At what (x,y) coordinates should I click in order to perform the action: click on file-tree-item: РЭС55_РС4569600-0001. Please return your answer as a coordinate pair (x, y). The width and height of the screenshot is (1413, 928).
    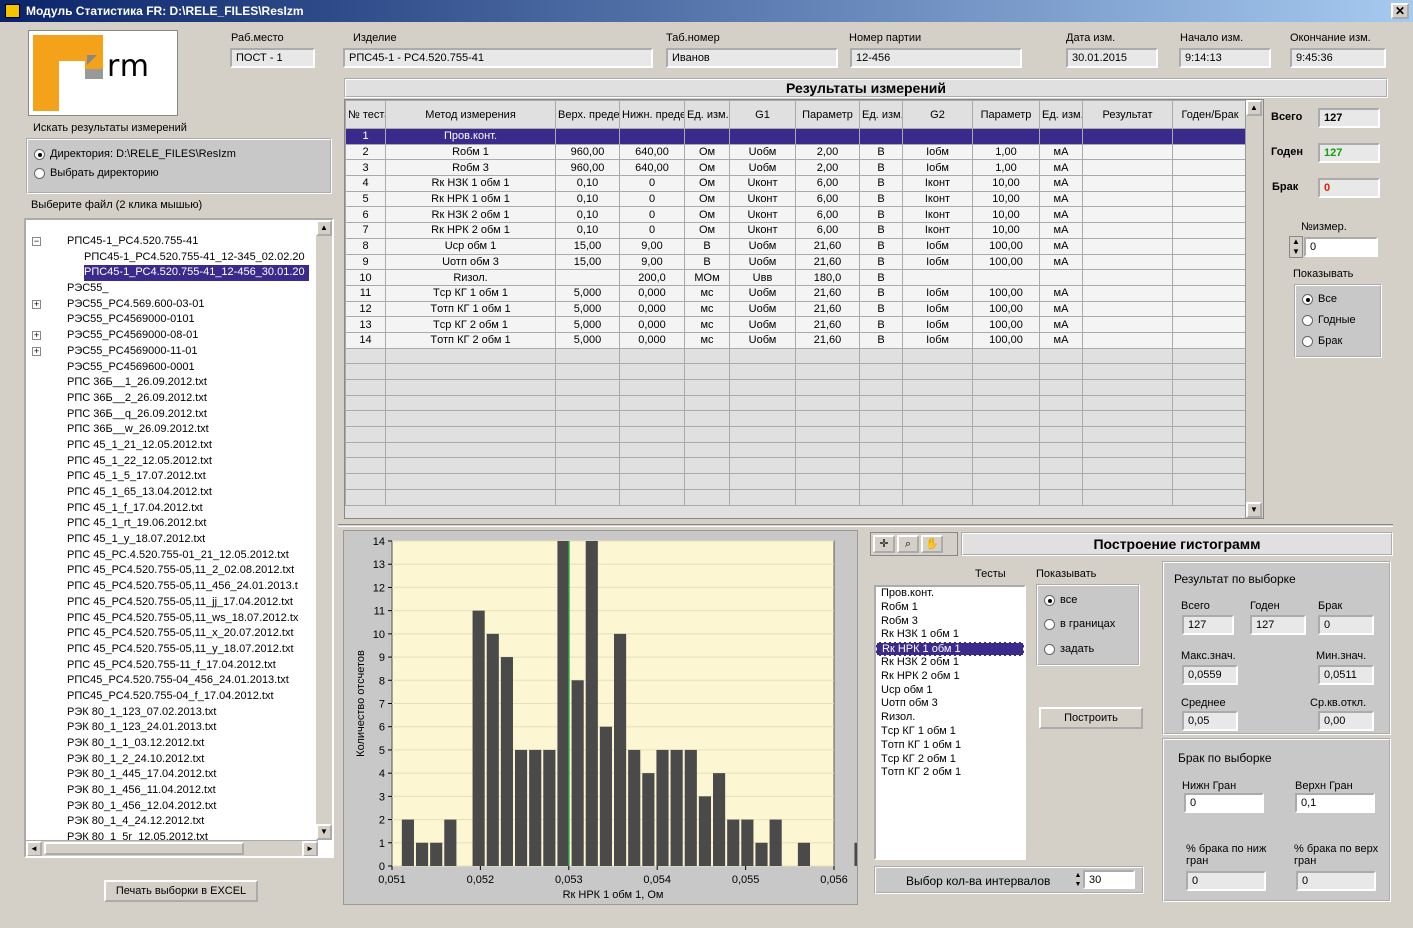
    Looking at the image, I should click on (172, 368).